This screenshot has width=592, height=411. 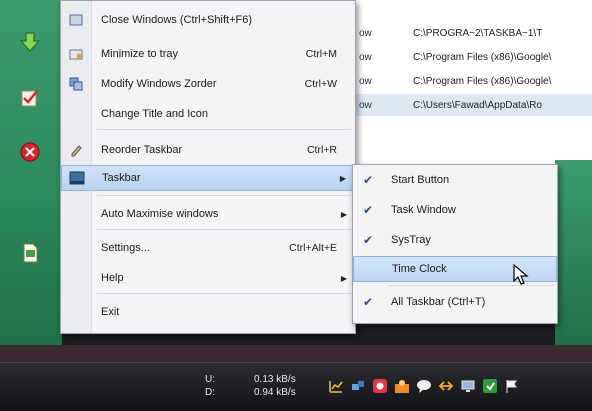 What do you see at coordinates (573, 252) in the screenshot?
I see `desktop-background-right` at bounding box center [573, 252].